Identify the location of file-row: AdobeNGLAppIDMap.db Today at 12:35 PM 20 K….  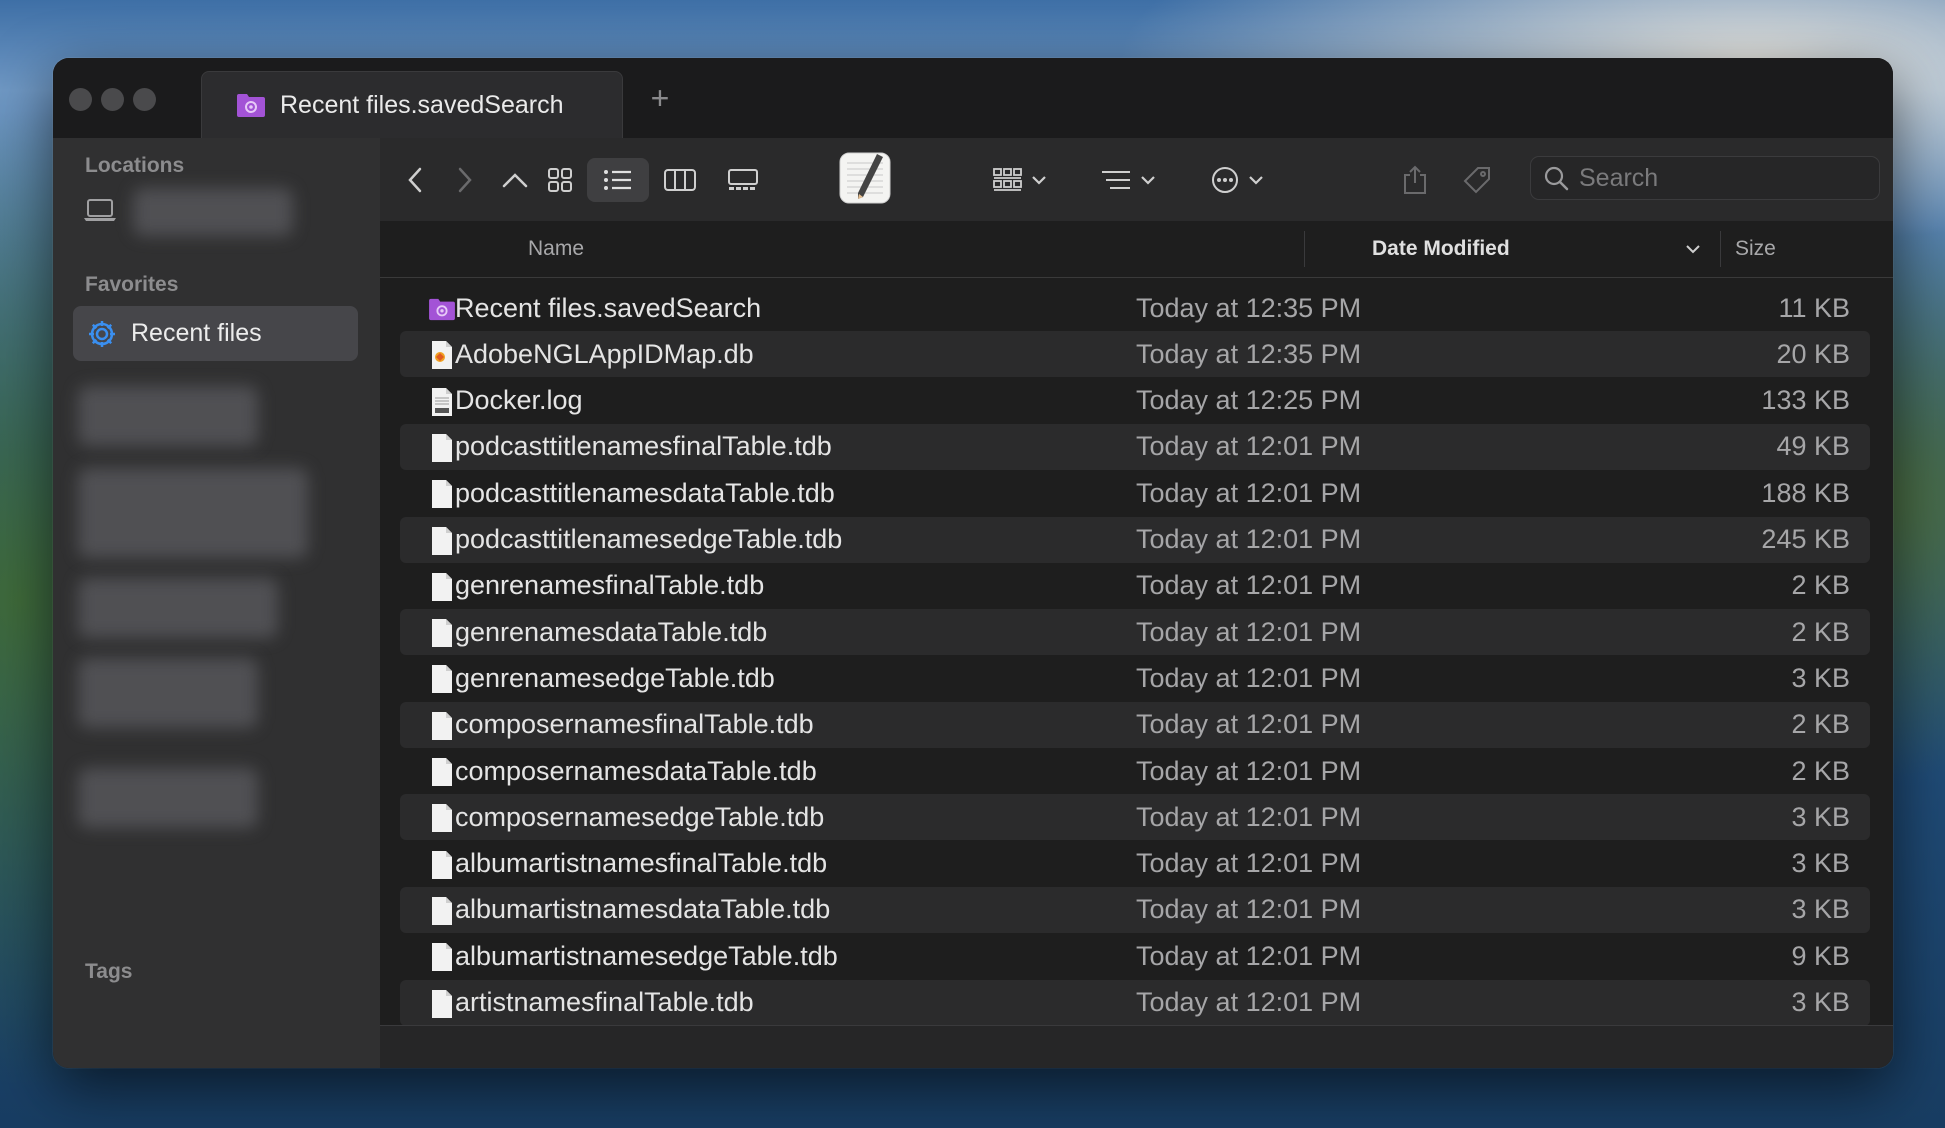
(1135, 354).